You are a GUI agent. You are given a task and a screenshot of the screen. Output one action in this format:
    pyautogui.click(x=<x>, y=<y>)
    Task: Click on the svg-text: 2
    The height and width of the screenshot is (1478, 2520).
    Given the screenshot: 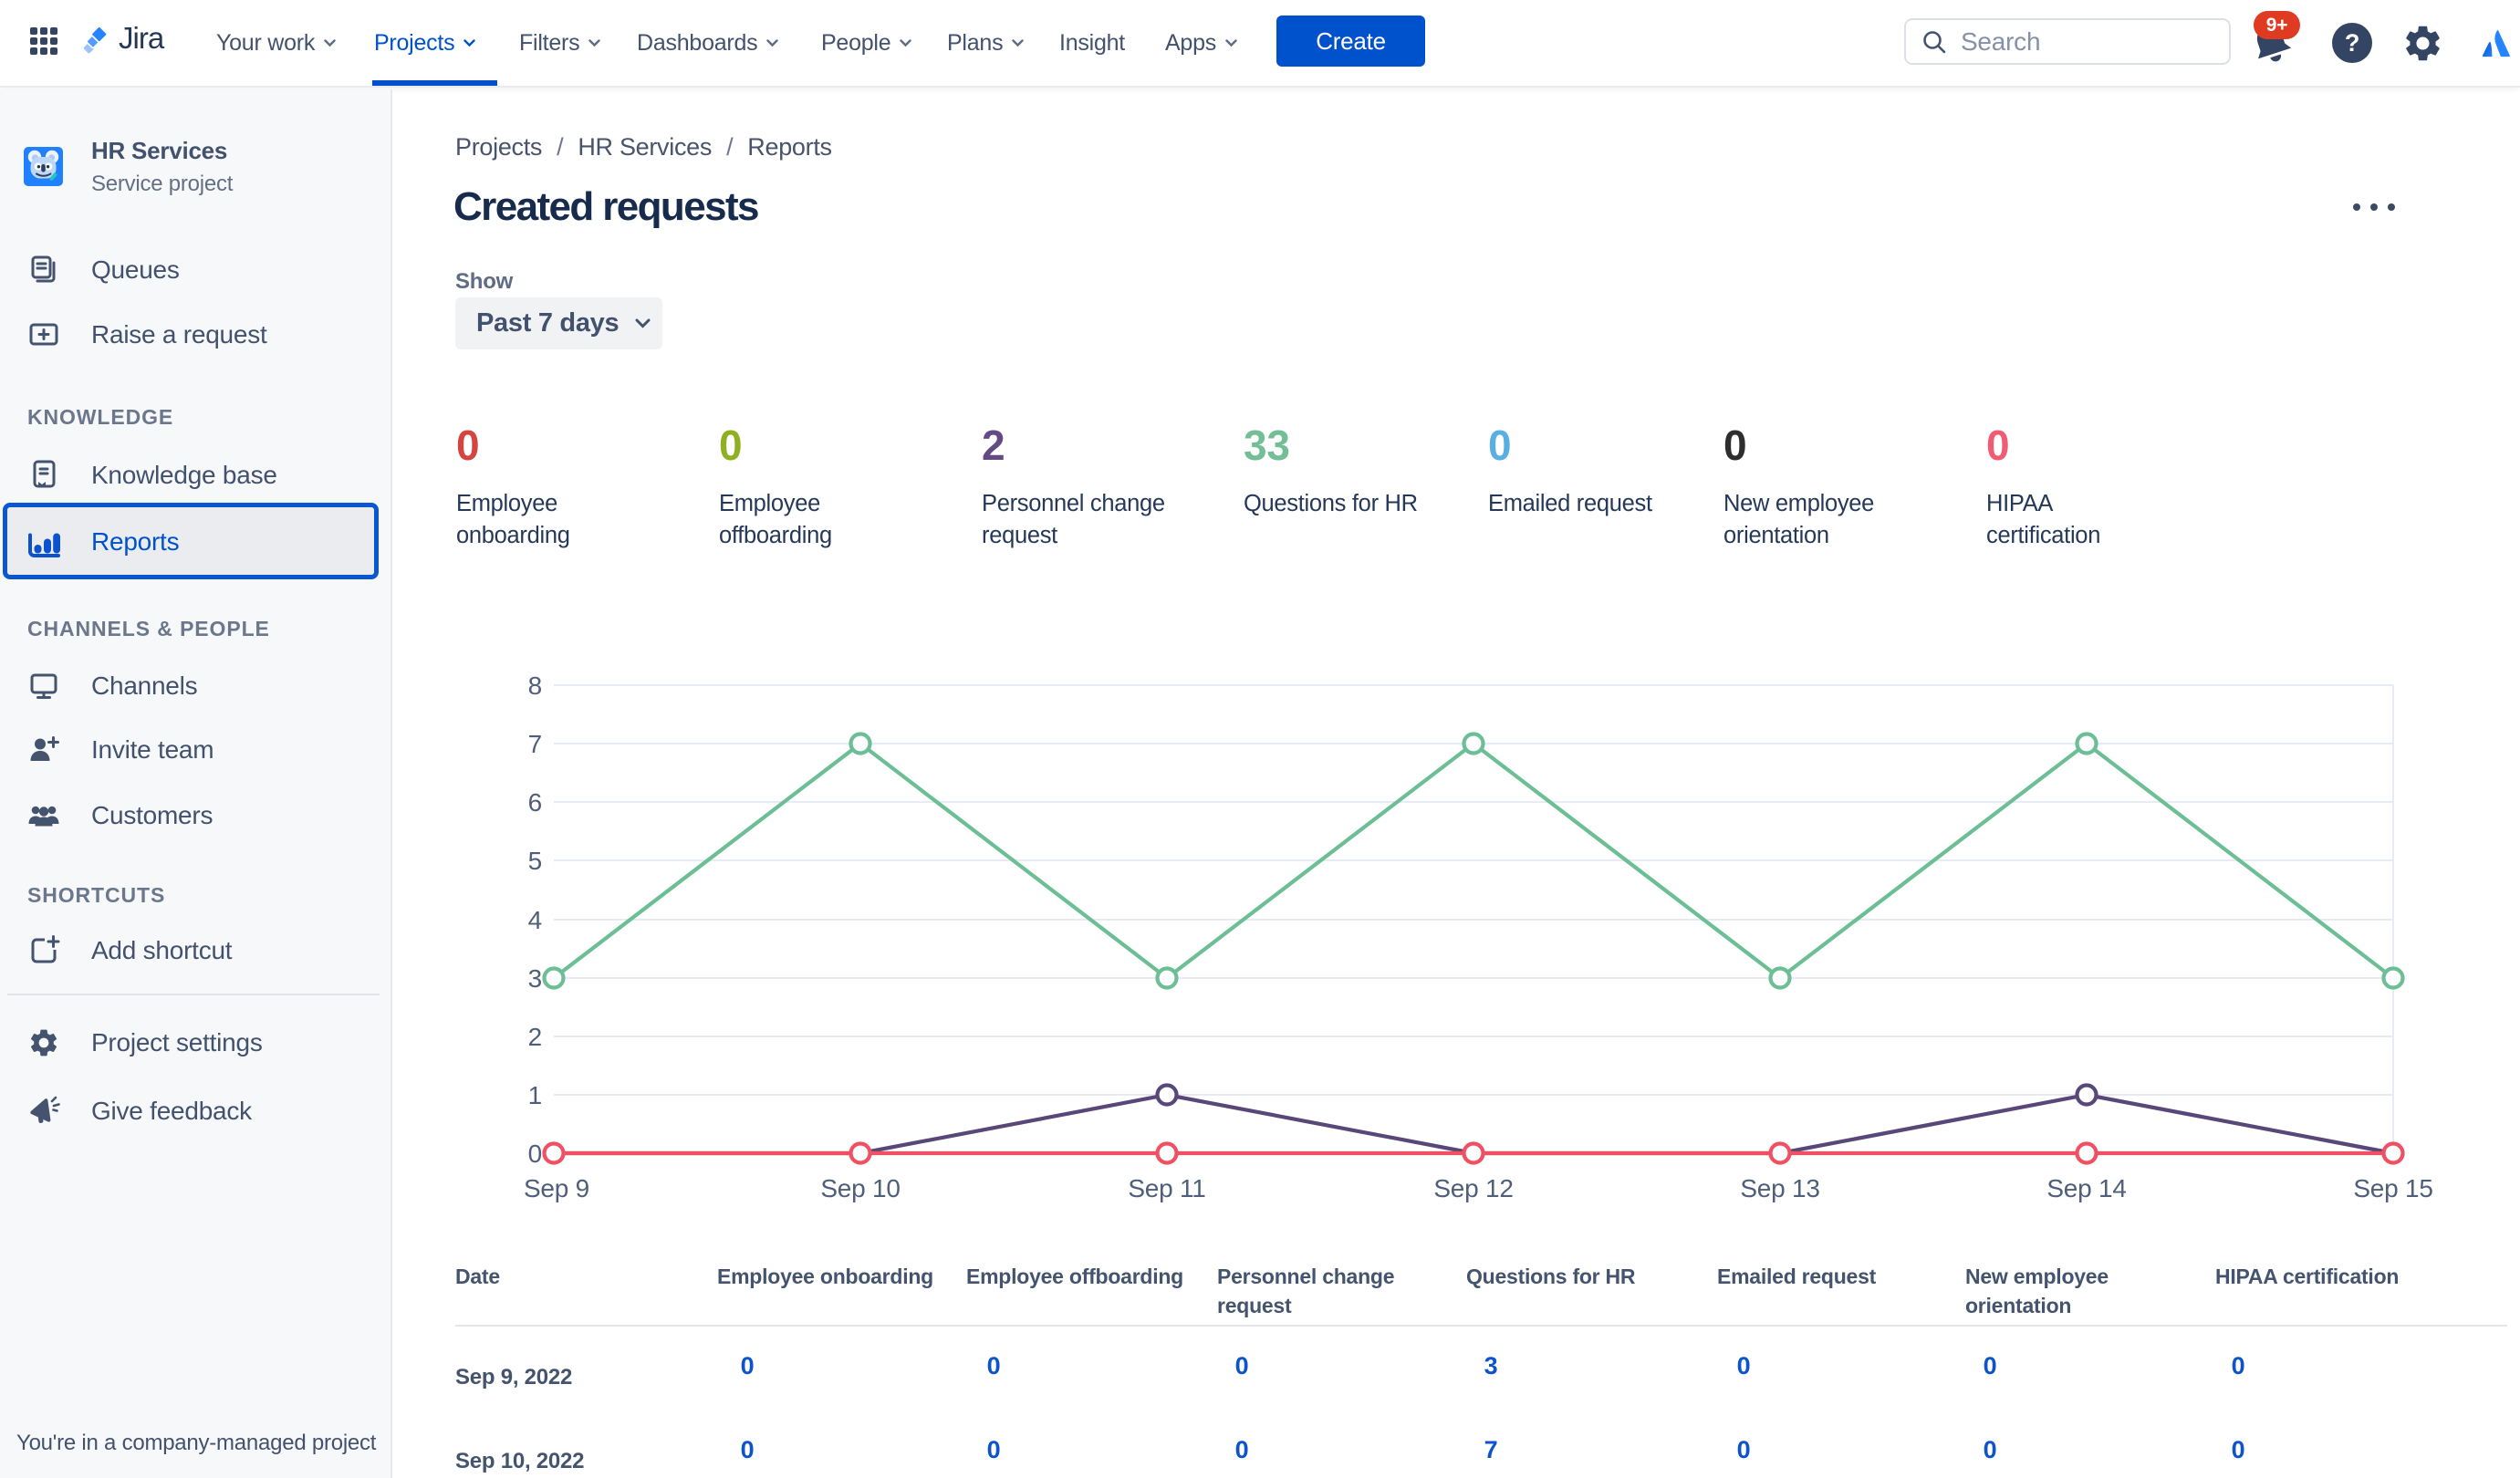 What is the action you would take?
    pyautogui.click(x=535, y=1037)
    